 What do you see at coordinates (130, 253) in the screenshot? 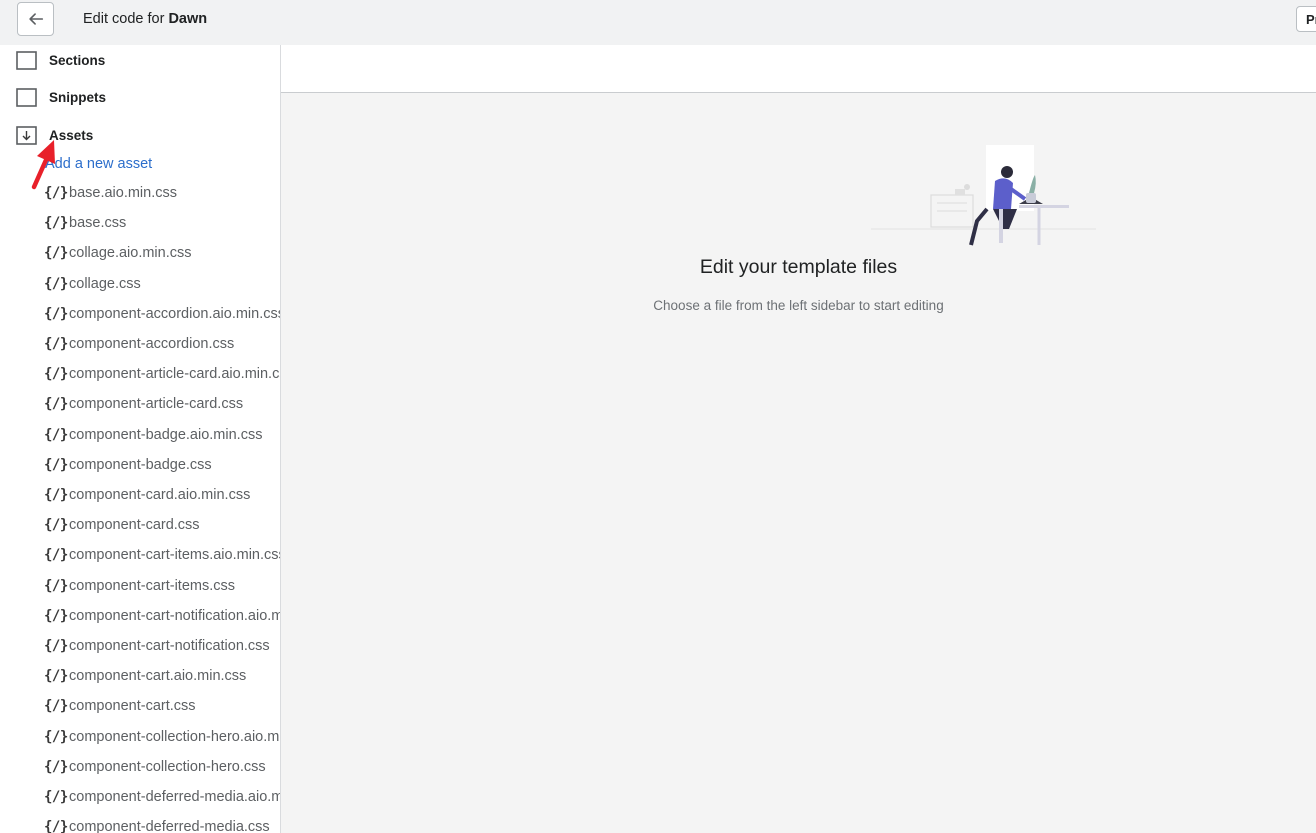
I see `asset-file-name: collage.aio.min.css` at bounding box center [130, 253].